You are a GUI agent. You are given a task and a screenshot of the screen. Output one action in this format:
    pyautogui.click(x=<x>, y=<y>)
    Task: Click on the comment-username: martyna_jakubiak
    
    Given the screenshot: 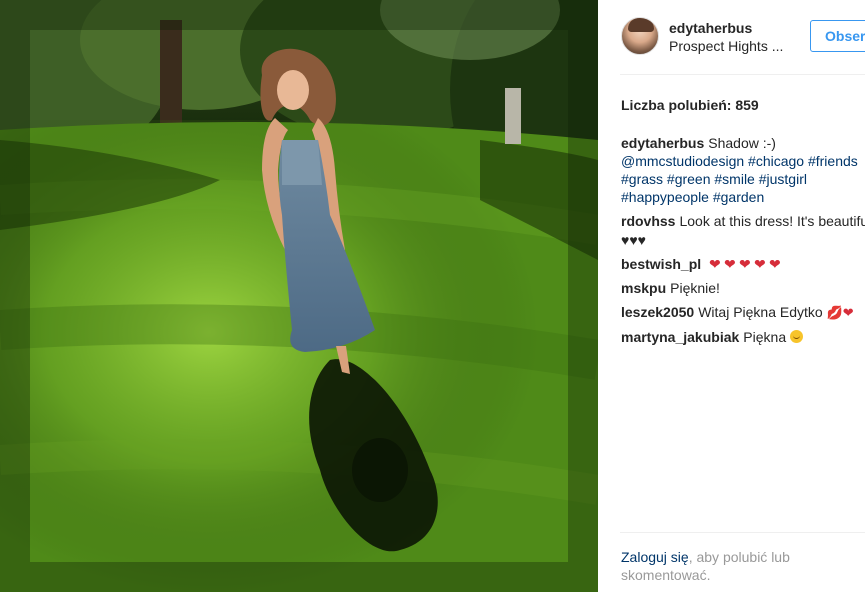 What is the action you would take?
    pyautogui.click(x=680, y=337)
    